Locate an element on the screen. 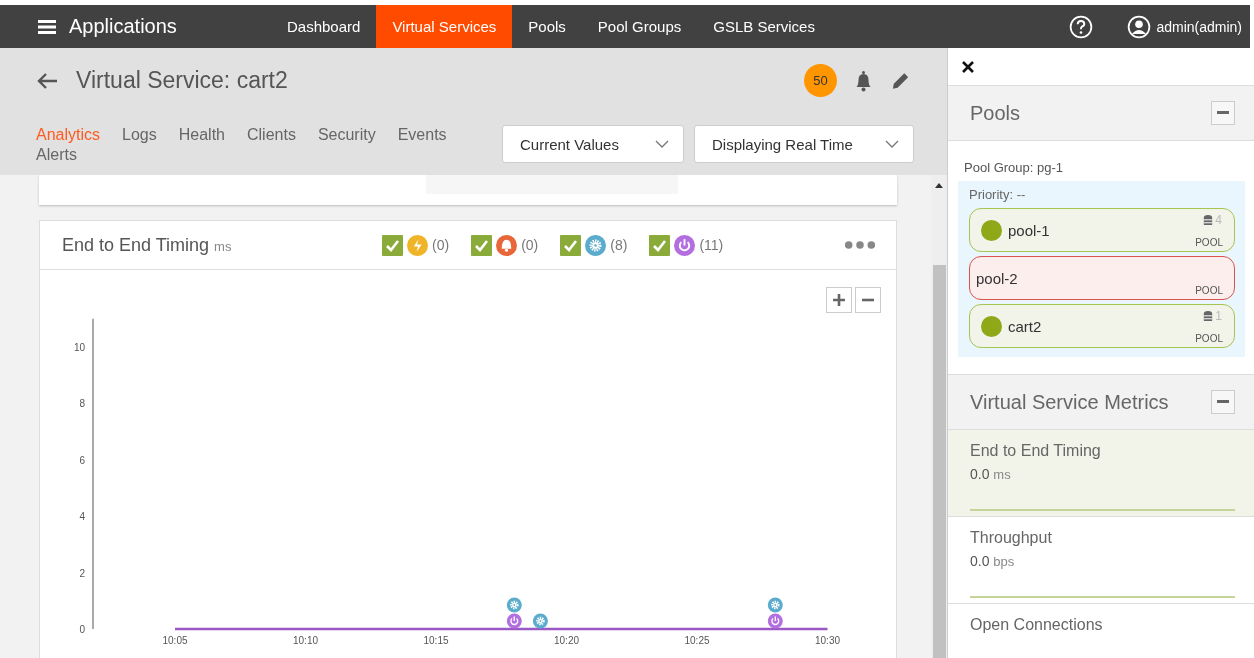 Image resolution: width=1254 pixels, height=658 pixels. metric-name: Open Connections is located at coordinates (1037, 625).